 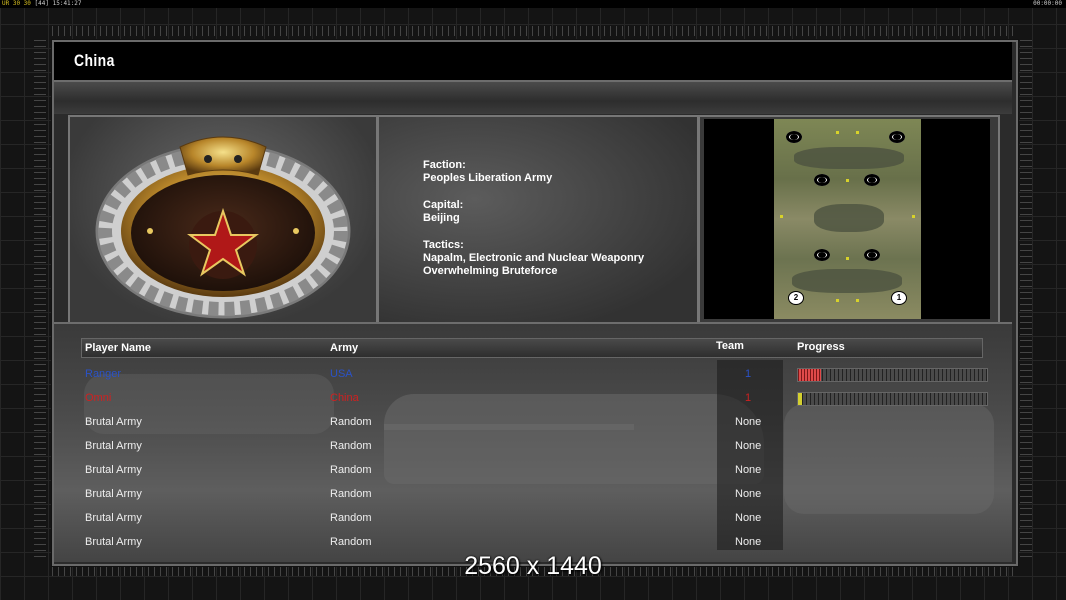 What do you see at coordinates (118, 348) in the screenshot?
I see `header-player-name: Player Name` at bounding box center [118, 348].